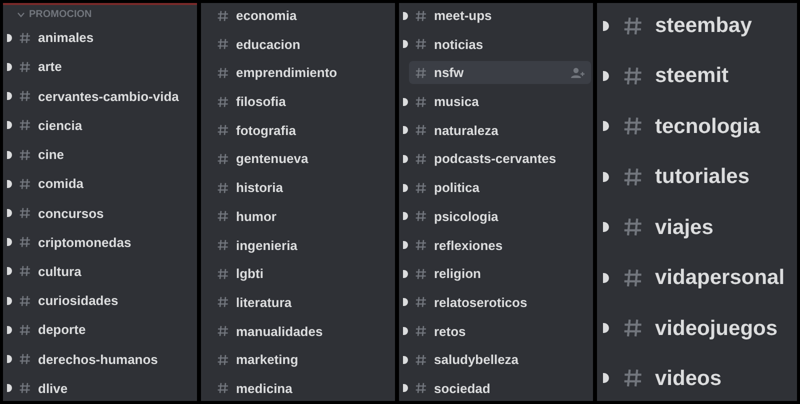 The image size is (800, 404). What do you see at coordinates (500, 216) in the screenshot?
I see `channel-item: psicologia` at bounding box center [500, 216].